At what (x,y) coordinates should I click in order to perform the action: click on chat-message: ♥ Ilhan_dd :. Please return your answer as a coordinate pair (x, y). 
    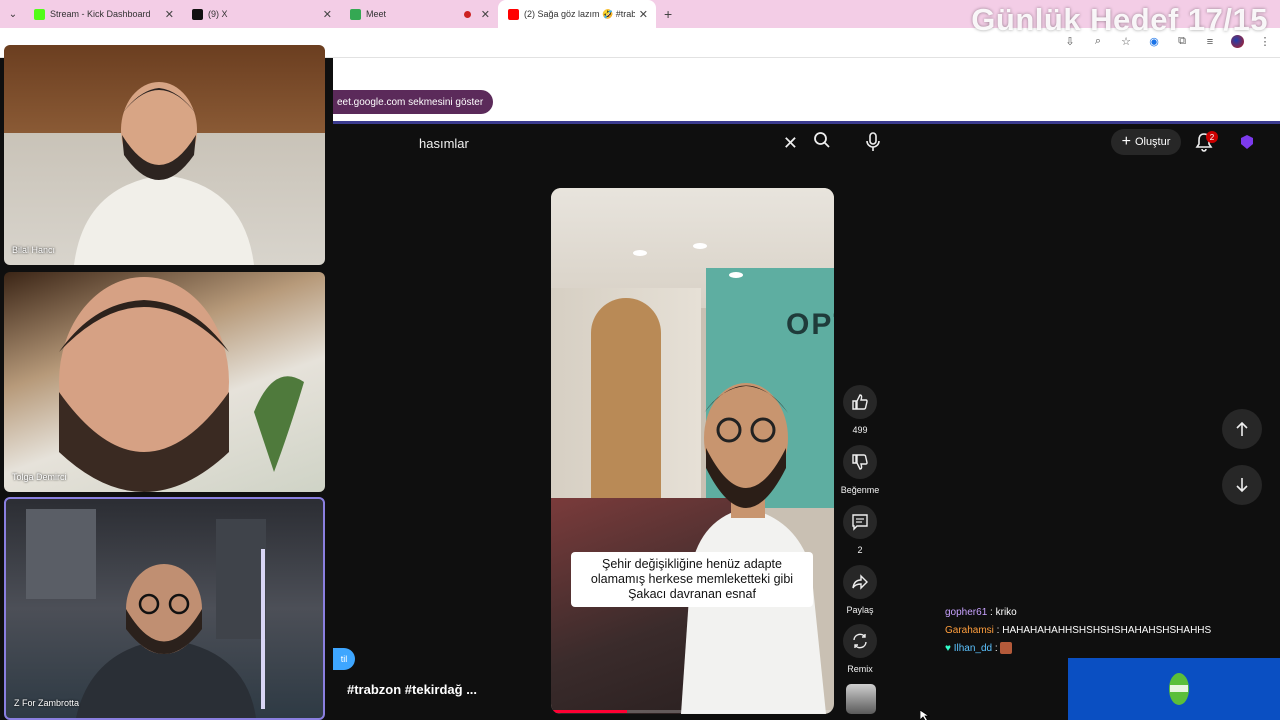
    Looking at the image, I should click on (1078, 649).